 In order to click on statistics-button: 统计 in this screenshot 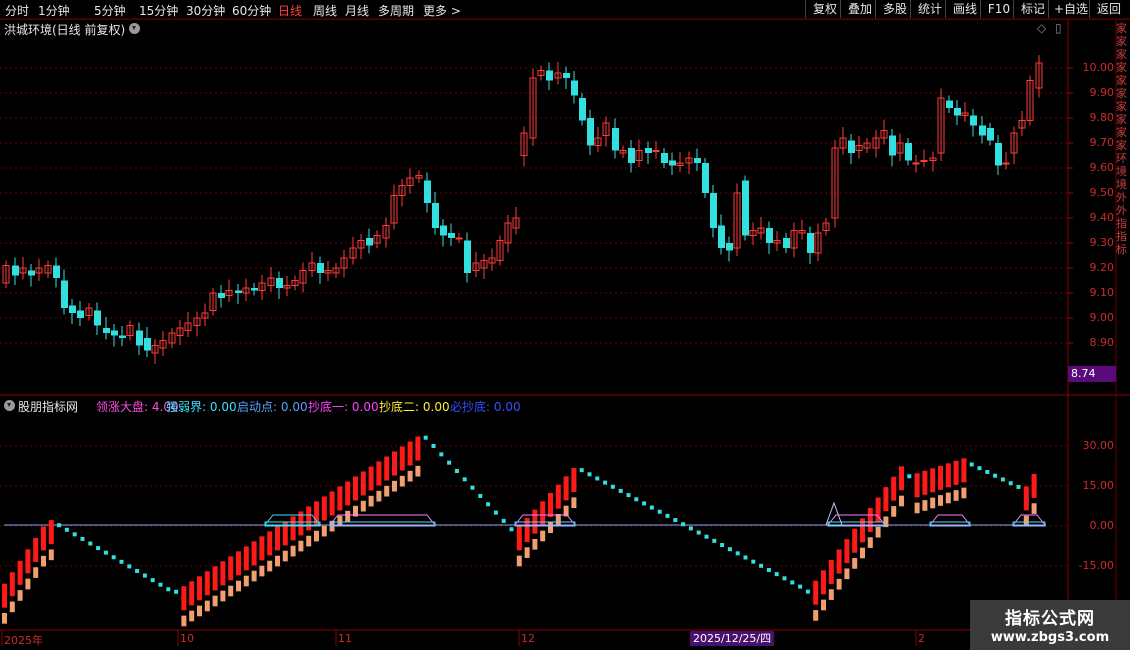, I will do `click(929, 9)`.